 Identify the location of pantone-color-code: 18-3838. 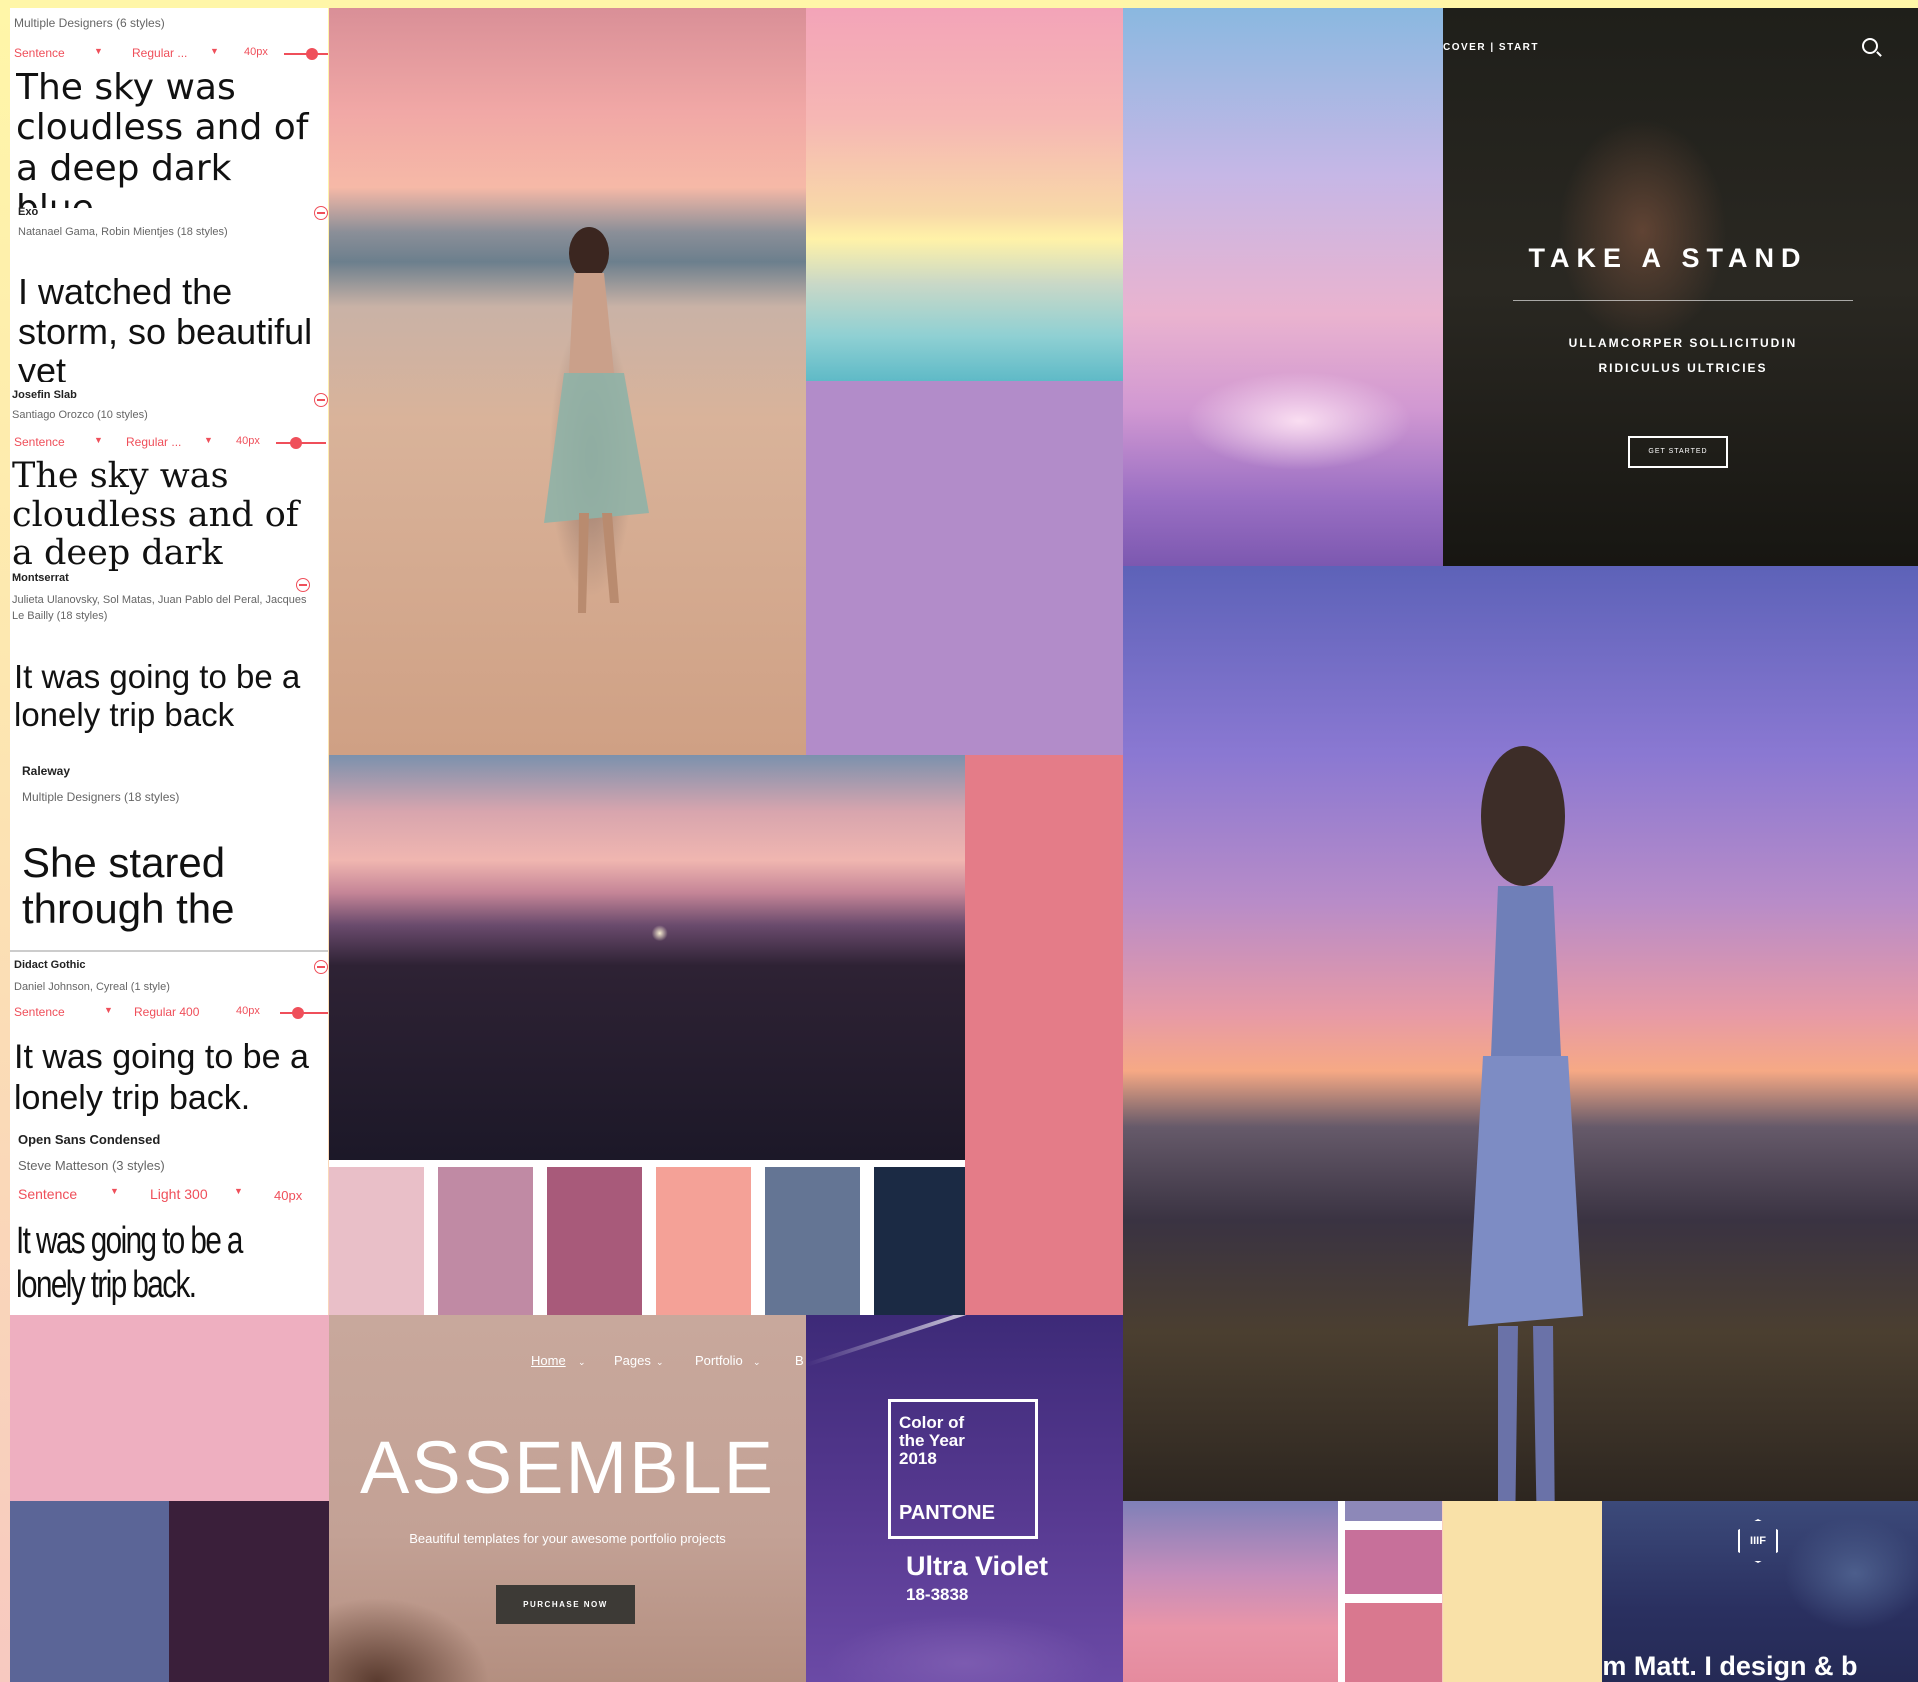
(937, 1594).